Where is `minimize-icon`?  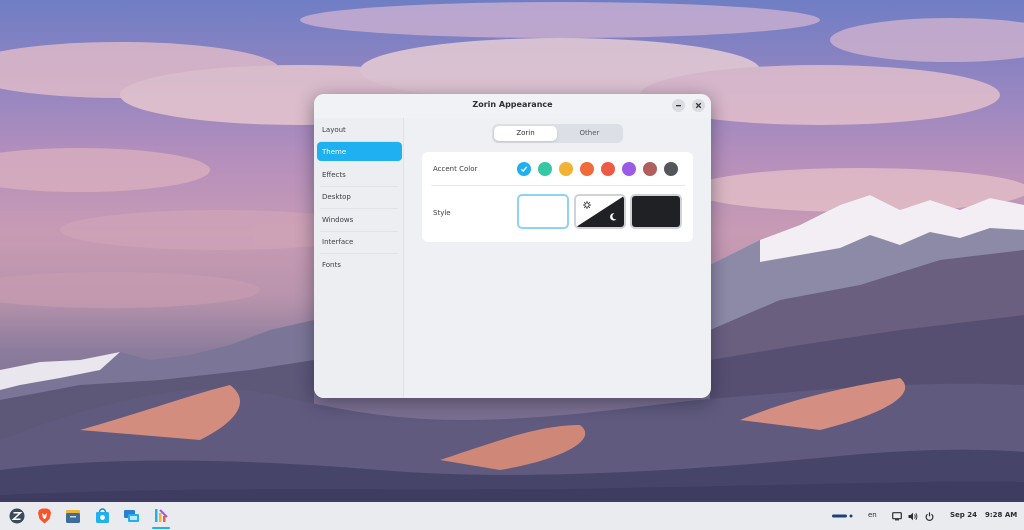 minimize-icon is located at coordinates (678, 106).